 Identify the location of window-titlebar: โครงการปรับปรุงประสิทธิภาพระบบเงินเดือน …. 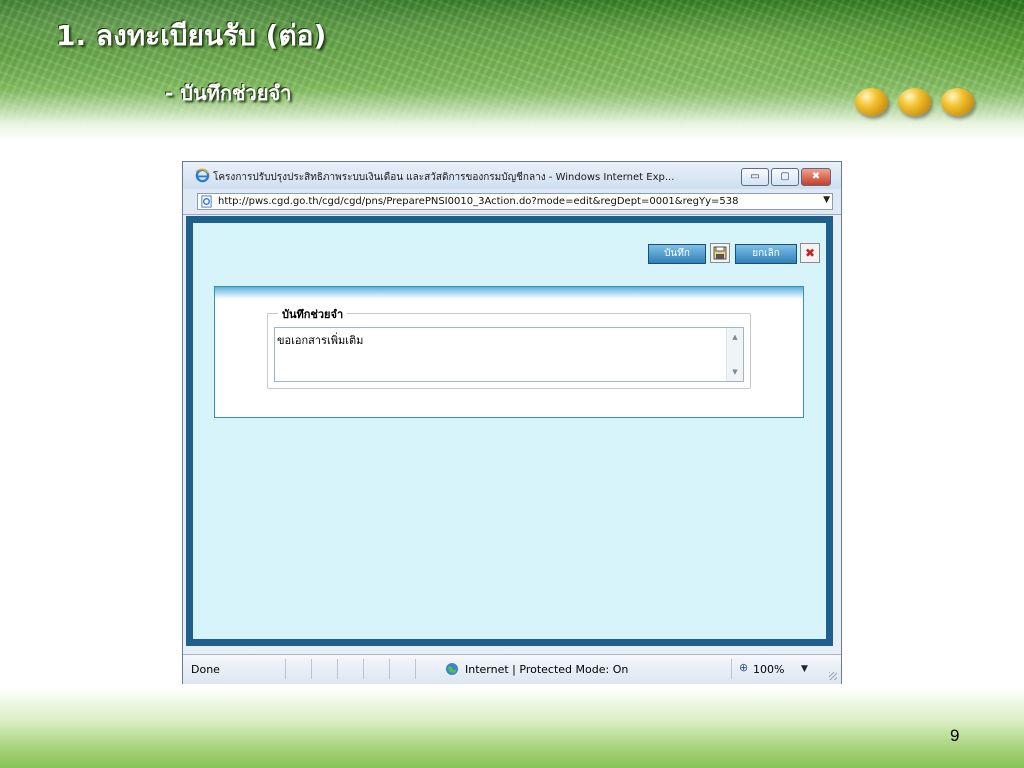
(512, 175).